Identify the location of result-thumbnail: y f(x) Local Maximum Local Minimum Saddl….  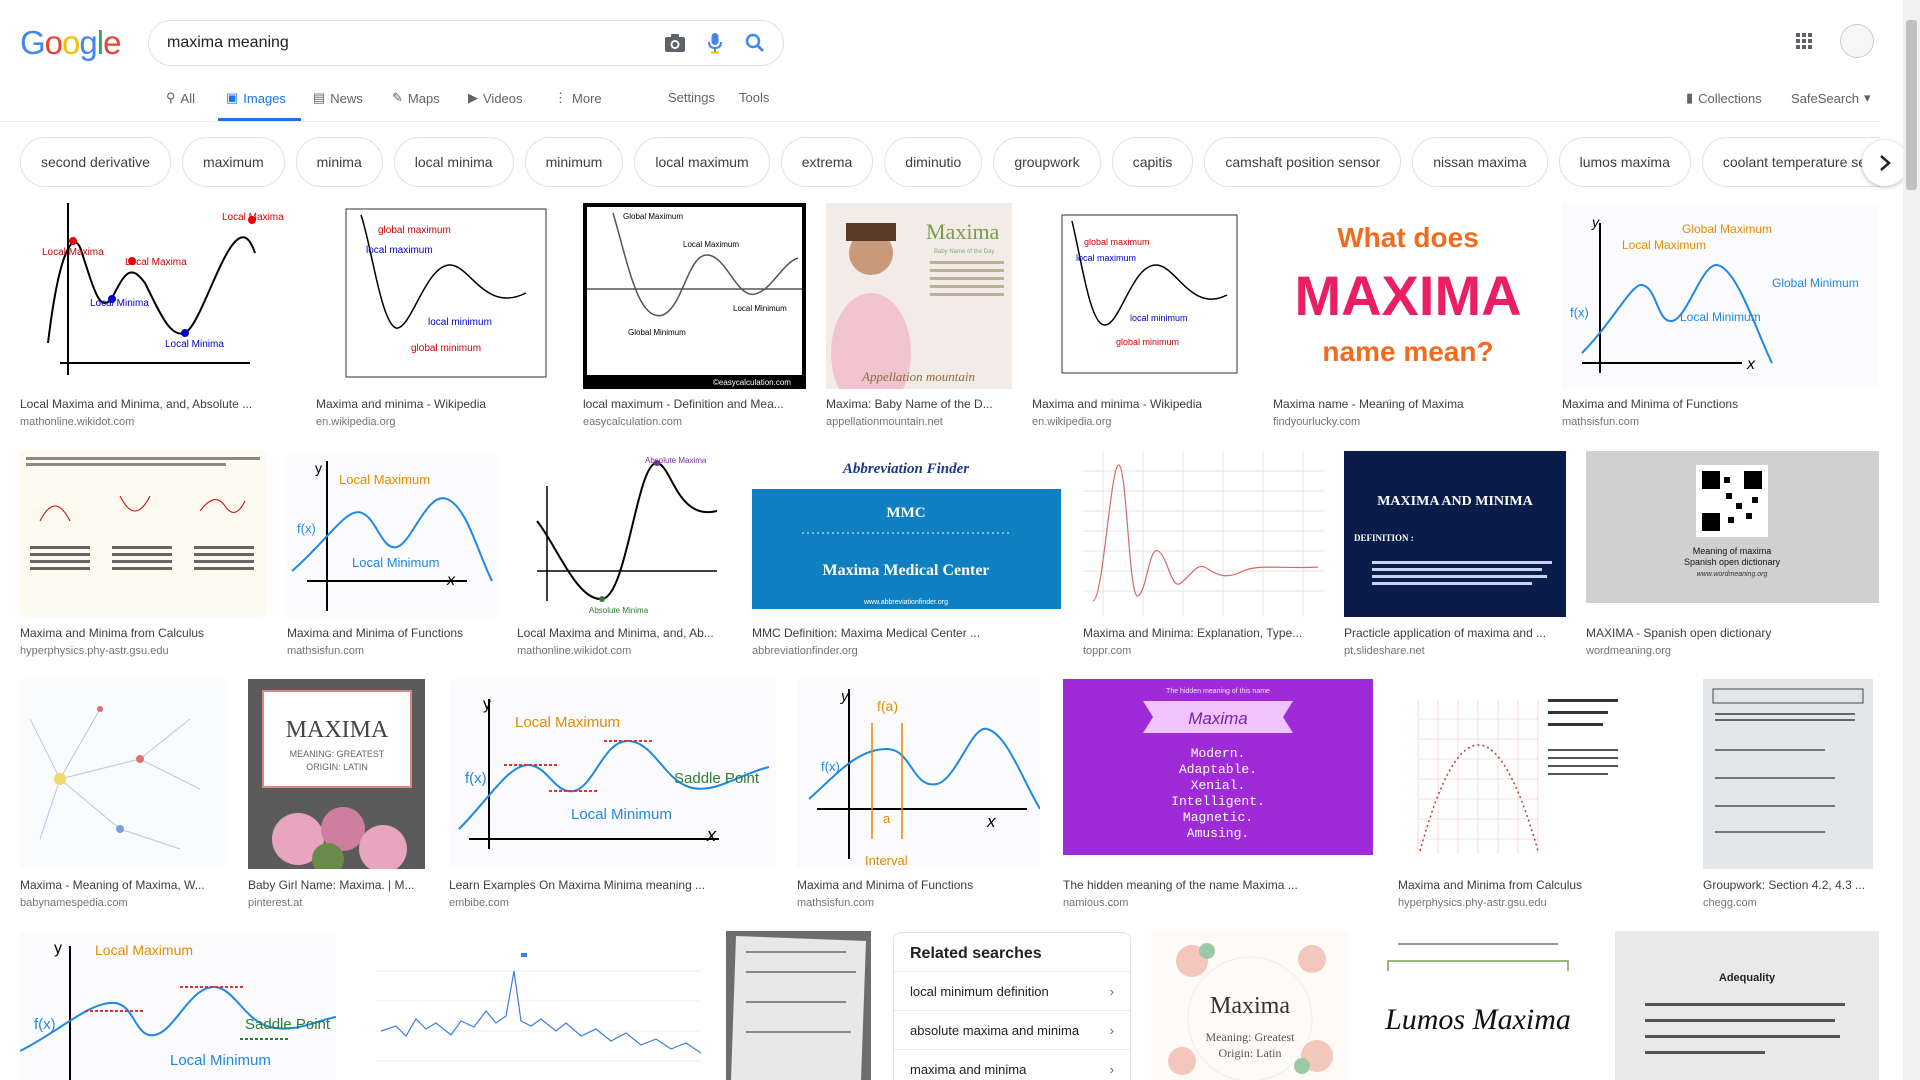
(178, 1005).